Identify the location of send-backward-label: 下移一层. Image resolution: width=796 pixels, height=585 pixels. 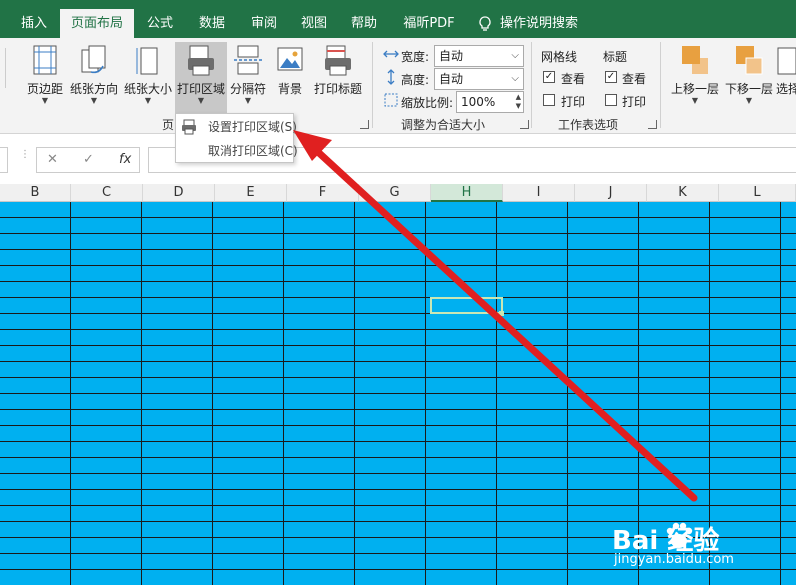
(748, 89).